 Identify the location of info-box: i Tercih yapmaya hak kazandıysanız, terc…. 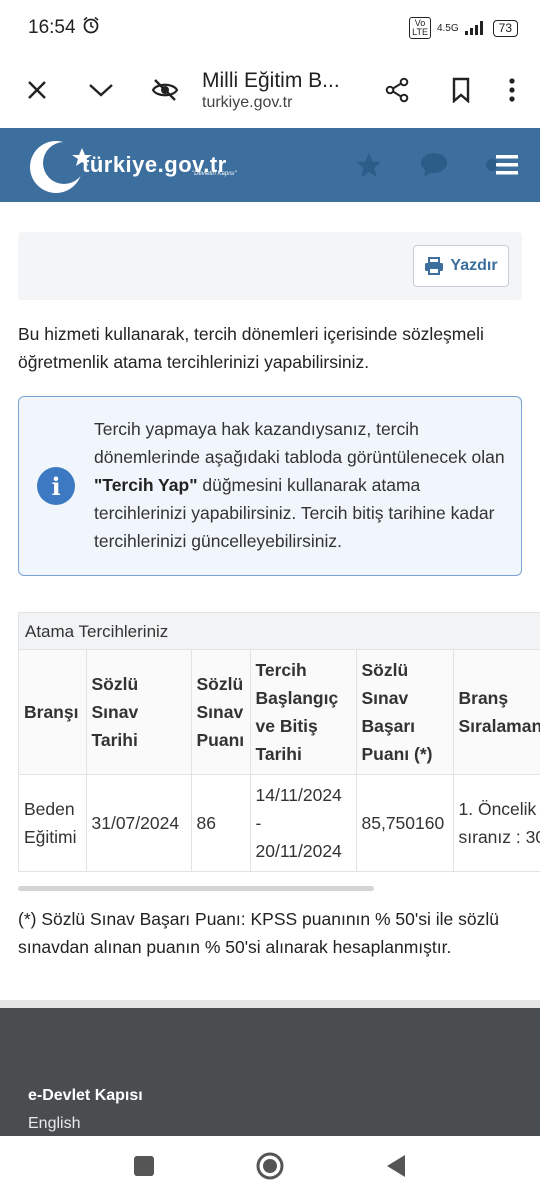
(270, 486).